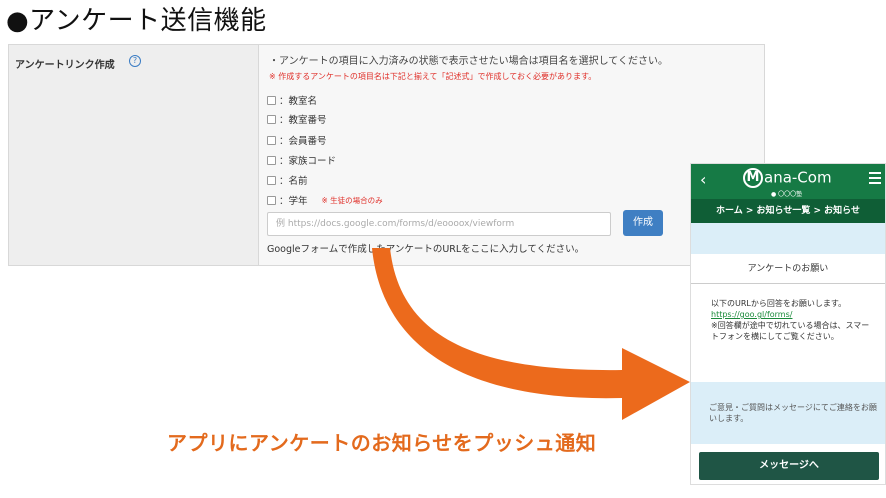  I want to click on logo-text: ana-Com, so click(798, 177).